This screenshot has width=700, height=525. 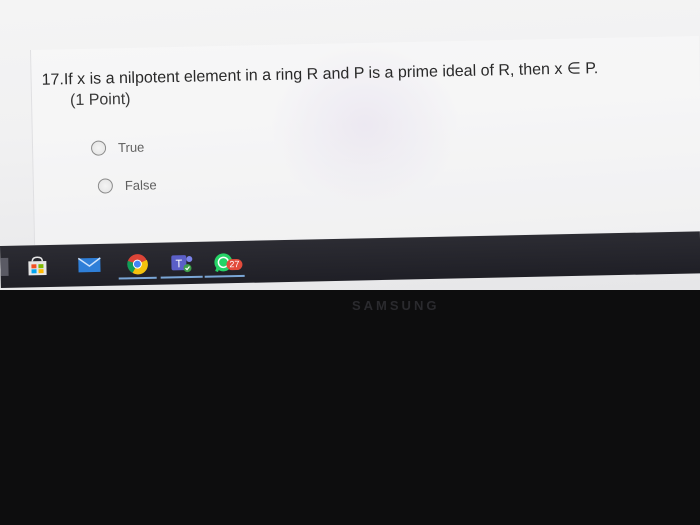 I want to click on whatsapp-unread-badge: 27, so click(x=234, y=264).